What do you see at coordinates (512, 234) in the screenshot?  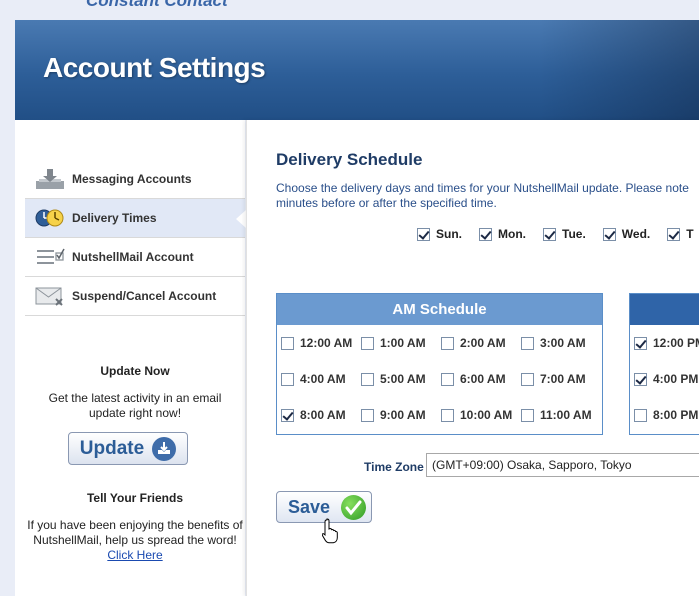 I see `day-label: Mon.` at bounding box center [512, 234].